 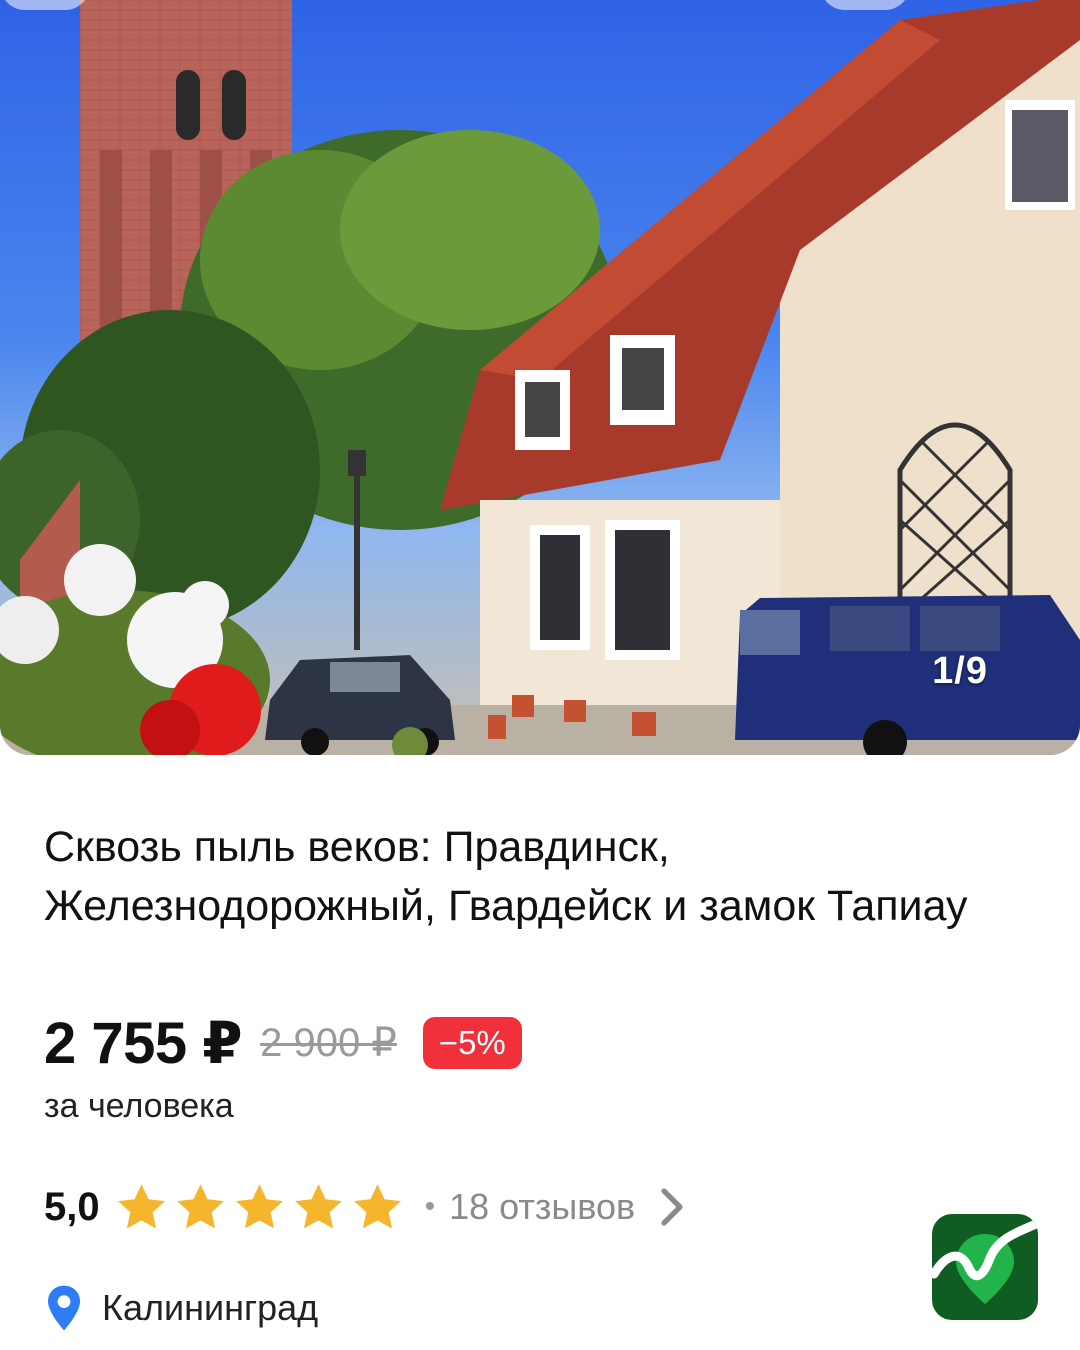 I want to click on price-unit: за человека, so click(x=139, y=1106).